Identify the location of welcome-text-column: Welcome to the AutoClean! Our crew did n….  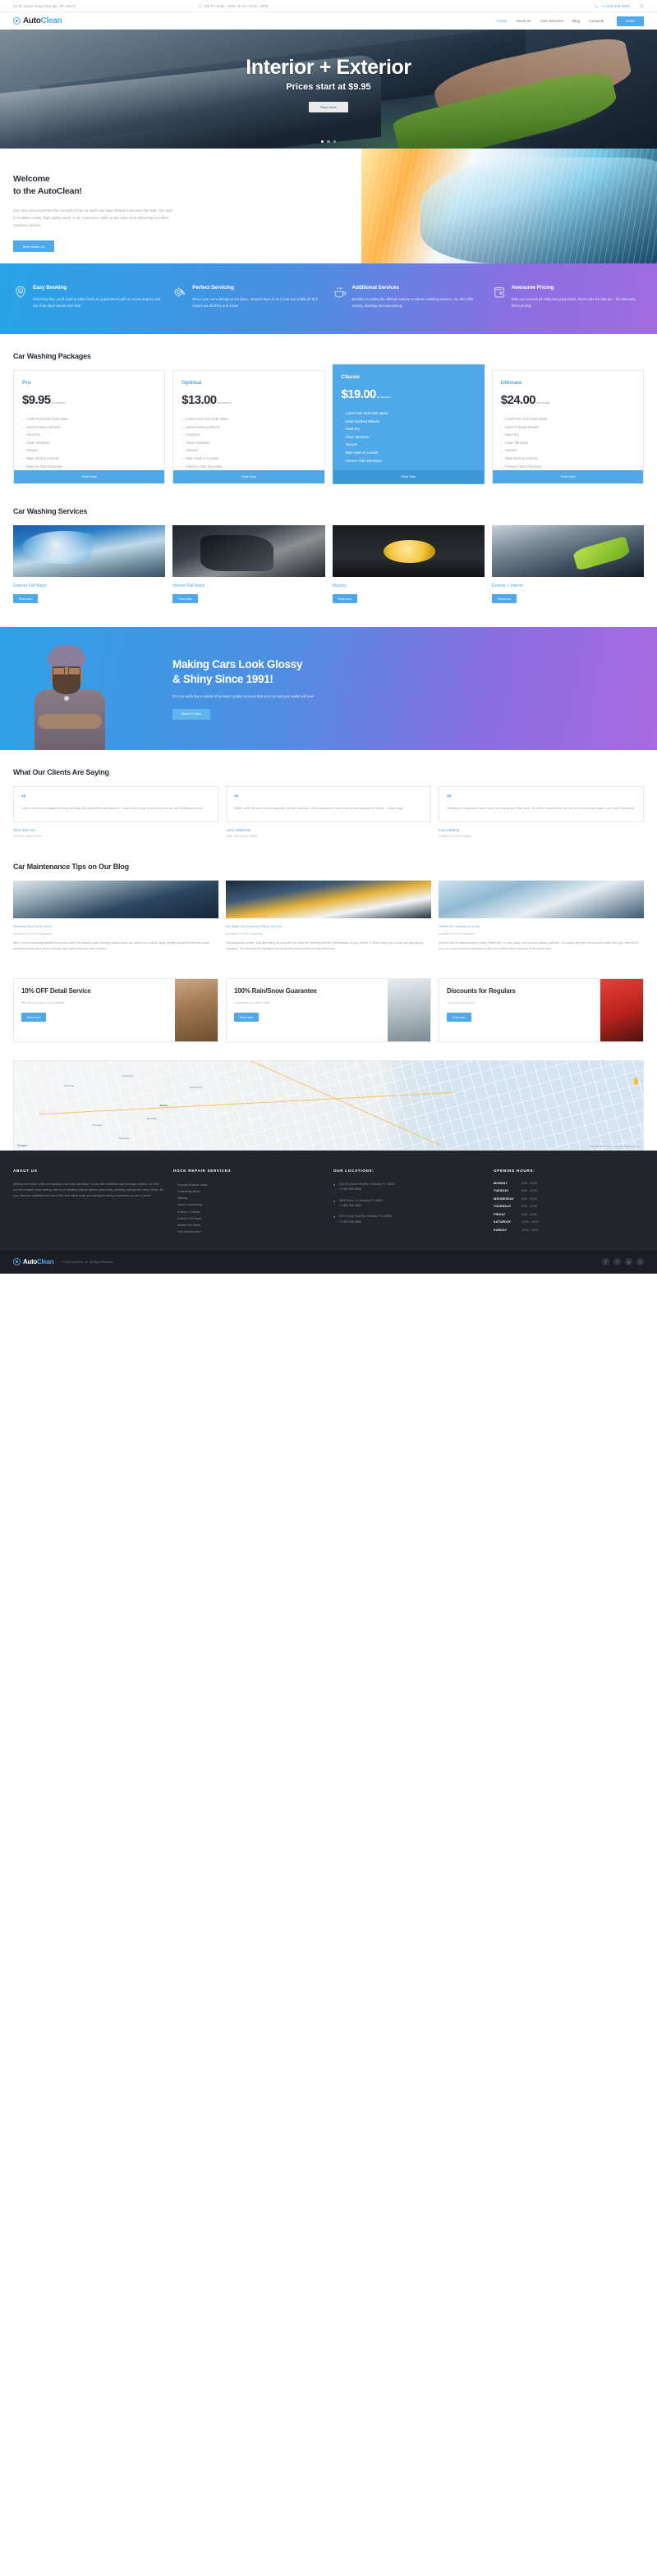
(176, 206).